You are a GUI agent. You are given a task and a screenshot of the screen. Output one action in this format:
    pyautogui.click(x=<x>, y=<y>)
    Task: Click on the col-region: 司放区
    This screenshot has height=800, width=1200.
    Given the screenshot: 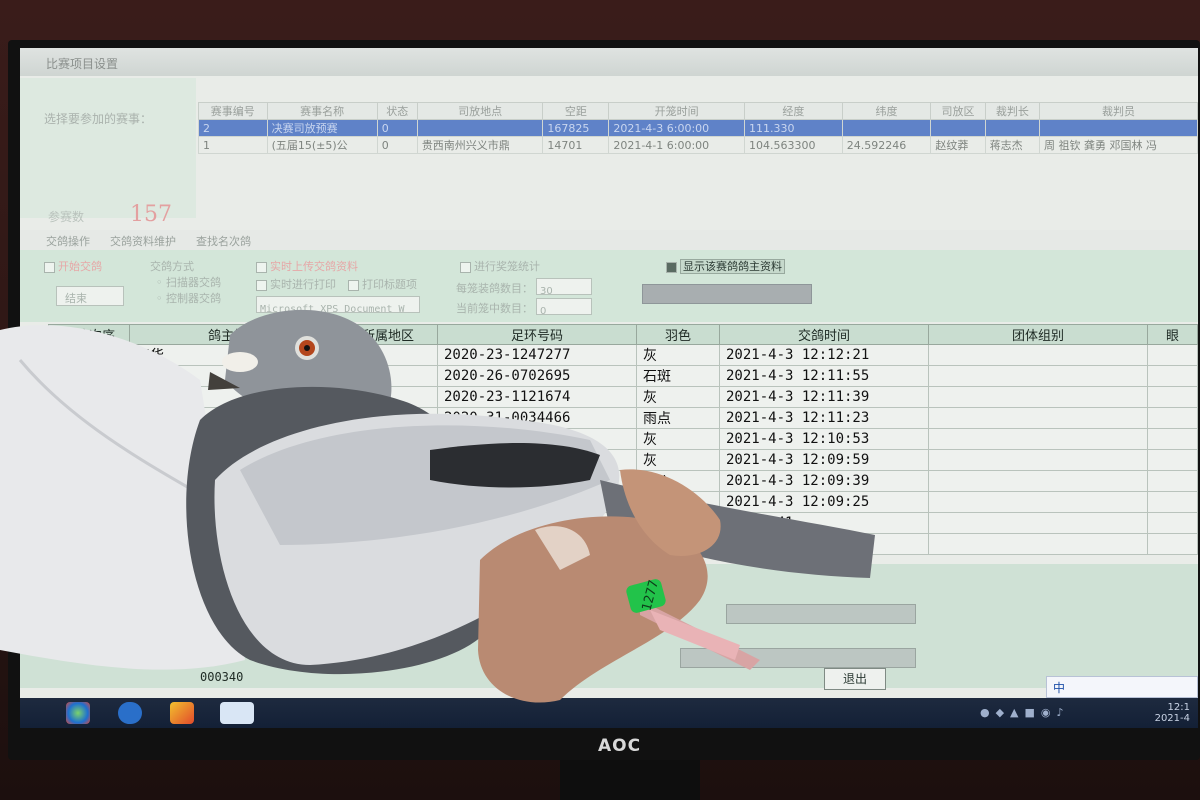 What is the action you would take?
    pyautogui.click(x=958, y=111)
    